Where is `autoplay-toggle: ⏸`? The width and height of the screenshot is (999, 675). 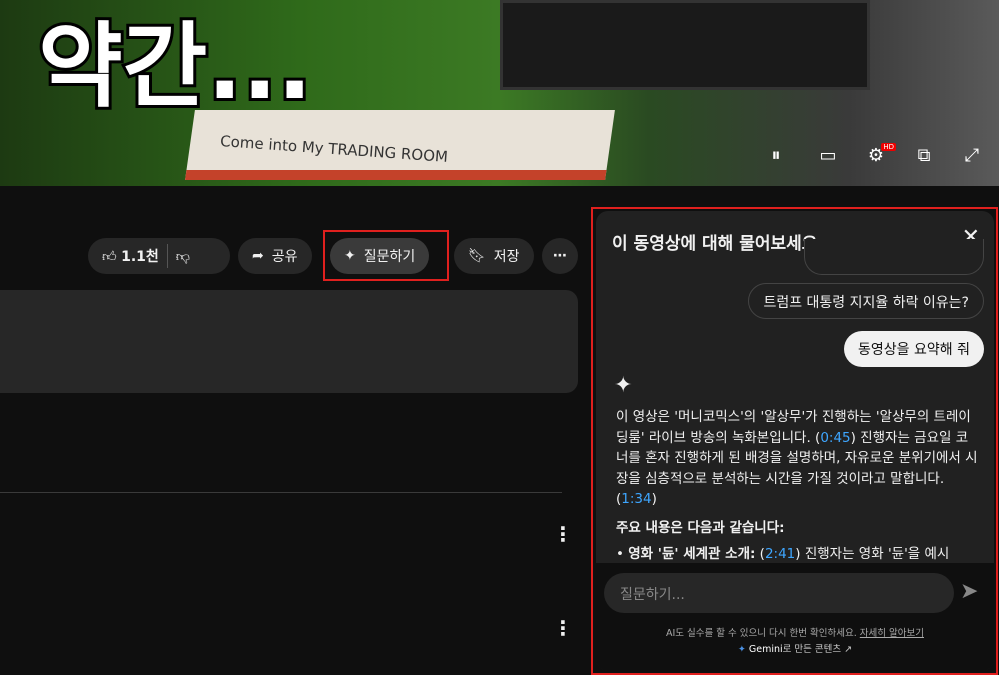
autoplay-toggle: ⏸ is located at coordinates (776, 157).